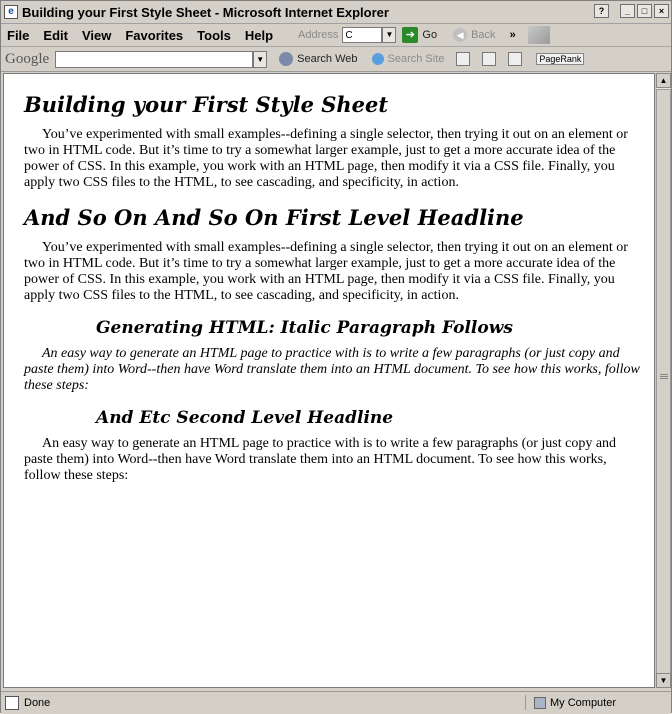 The width and height of the screenshot is (672, 714). I want to click on menu-tools: Tools, so click(214, 35).